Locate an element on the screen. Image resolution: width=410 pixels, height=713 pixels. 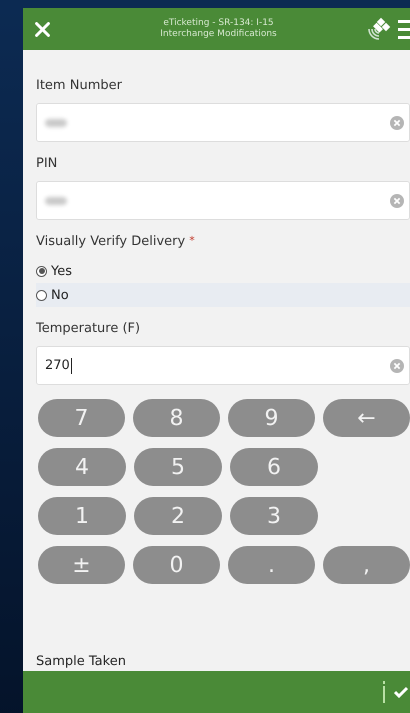
close-icon is located at coordinates (42, 29).